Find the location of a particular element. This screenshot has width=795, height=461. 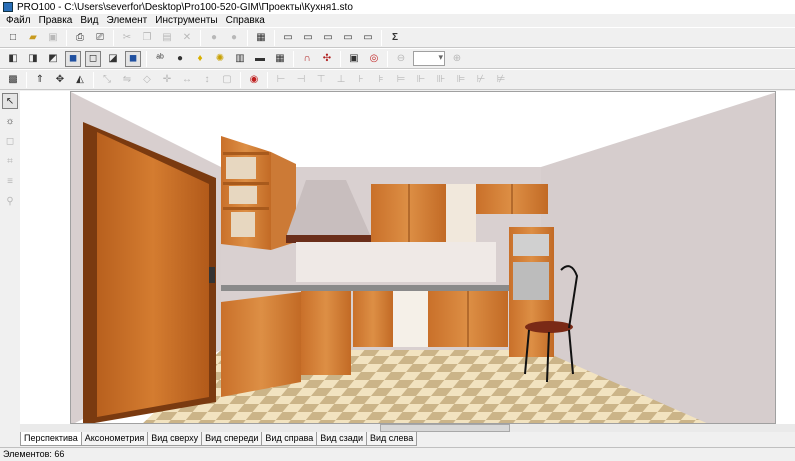

viewport-margin-left is located at coordinates (45, 257).